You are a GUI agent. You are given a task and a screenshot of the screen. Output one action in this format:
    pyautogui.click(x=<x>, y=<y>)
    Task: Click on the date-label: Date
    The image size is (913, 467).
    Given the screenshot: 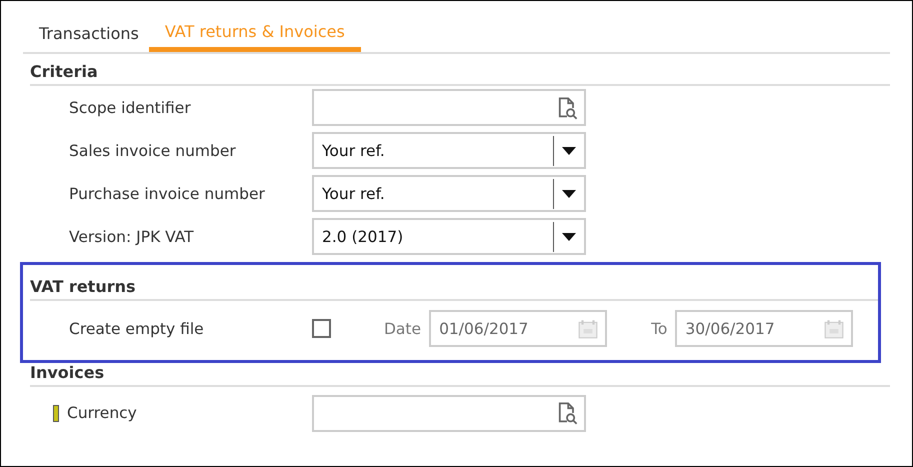 What is the action you would take?
    pyautogui.click(x=403, y=329)
    